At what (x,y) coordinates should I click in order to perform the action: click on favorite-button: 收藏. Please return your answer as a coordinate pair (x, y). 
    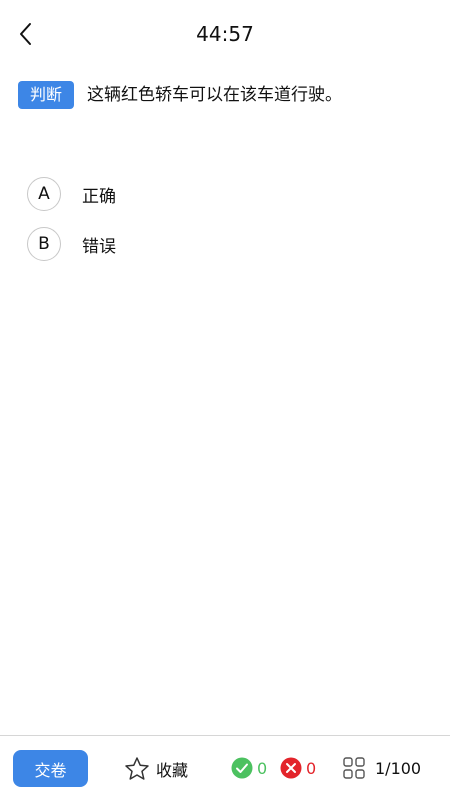
    Looking at the image, I should click on (156, 769).